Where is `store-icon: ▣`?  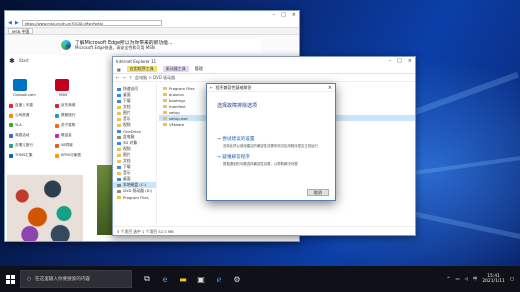
store-icon: ▣ is located at coordinates (201, 279).